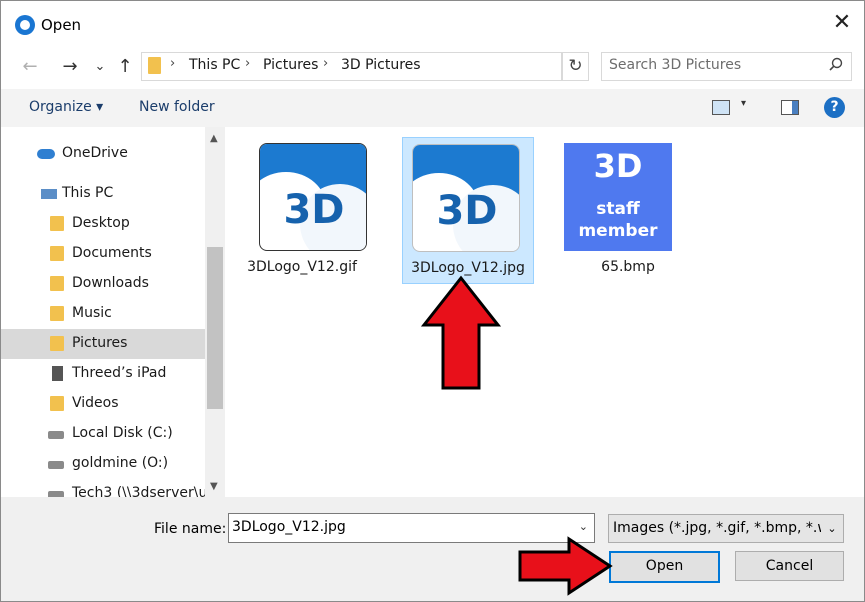 The width and height of the screenshot is (865, 602). Describe the element at coordinates (215, 328) in the screenshot. I see `scrollbar-thumb` at that location.